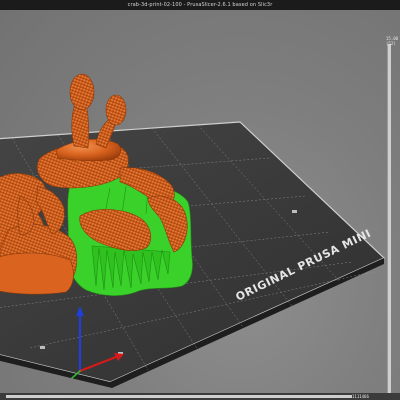 The image size is (400, 400). I want to click on layer-top-sub: (52), so click(391, 43).